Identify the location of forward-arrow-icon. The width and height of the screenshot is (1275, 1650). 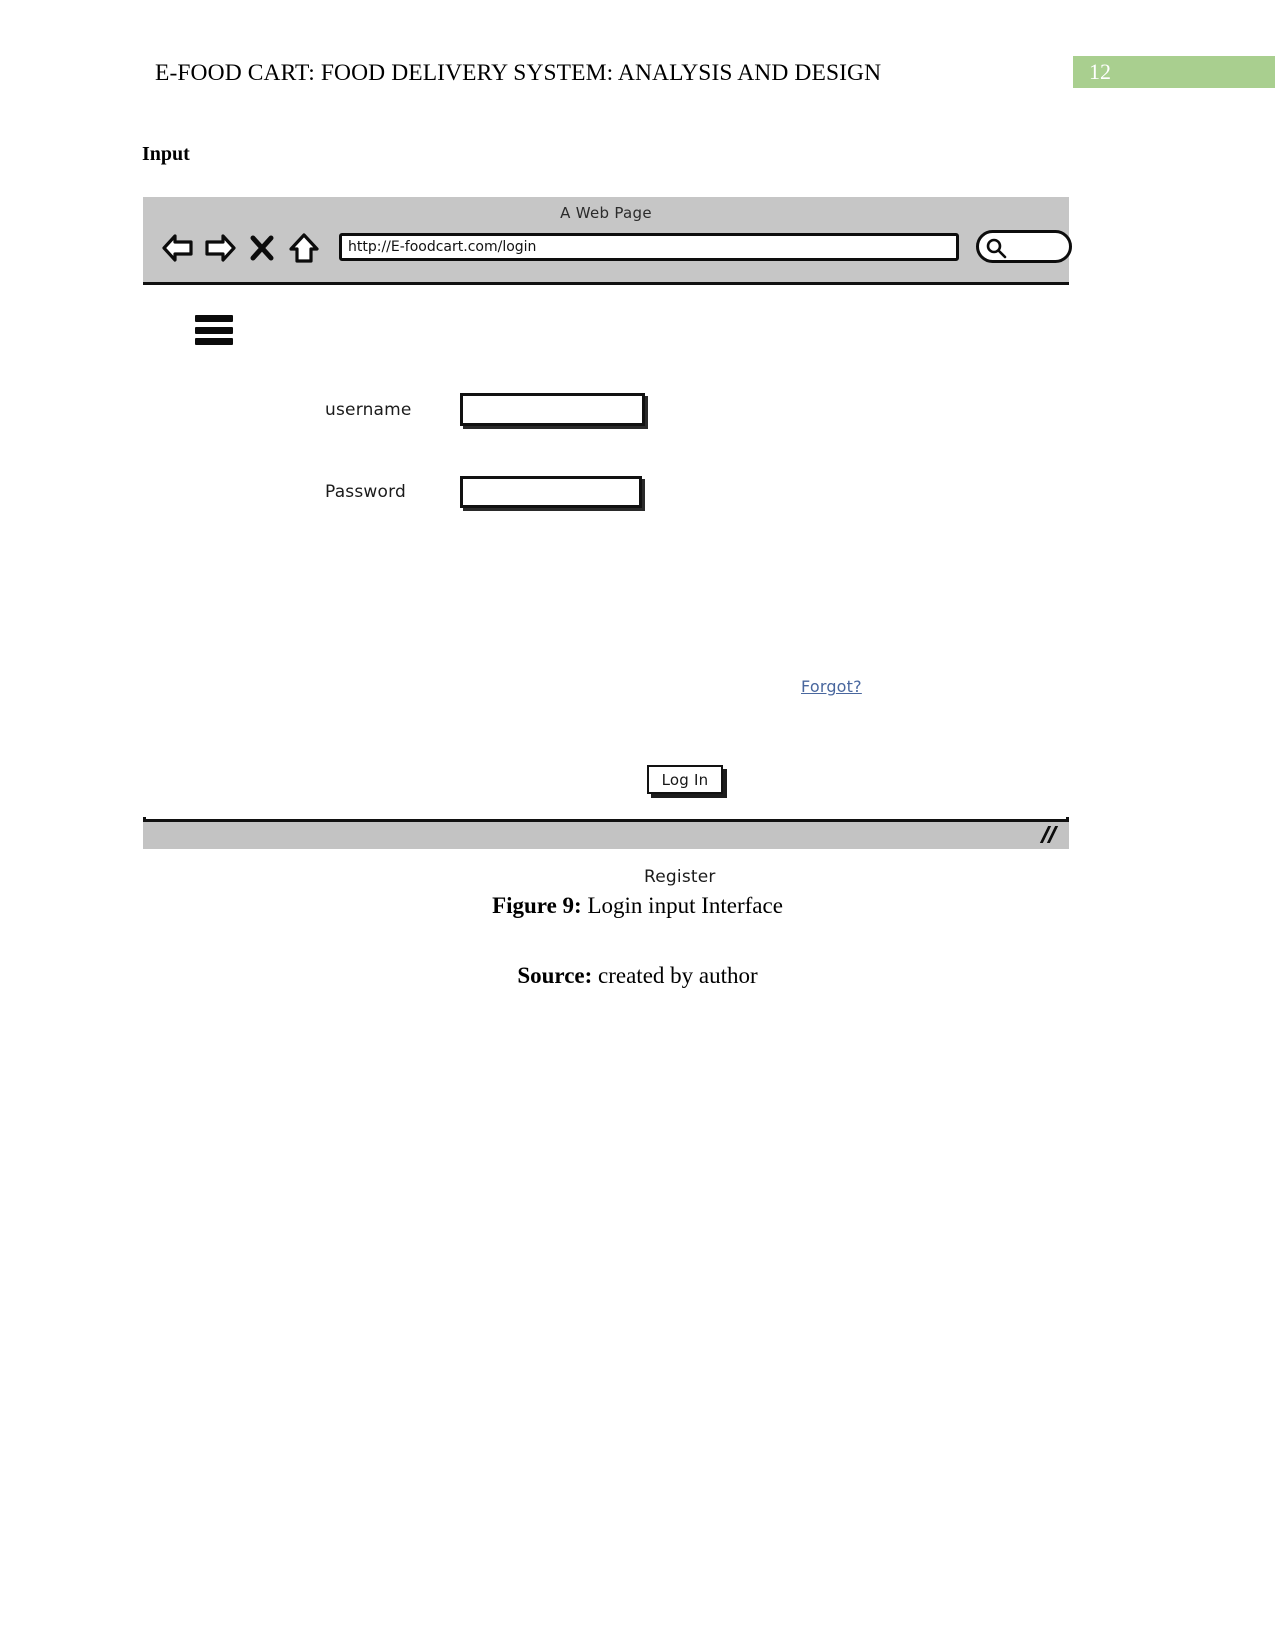
(220, 248).